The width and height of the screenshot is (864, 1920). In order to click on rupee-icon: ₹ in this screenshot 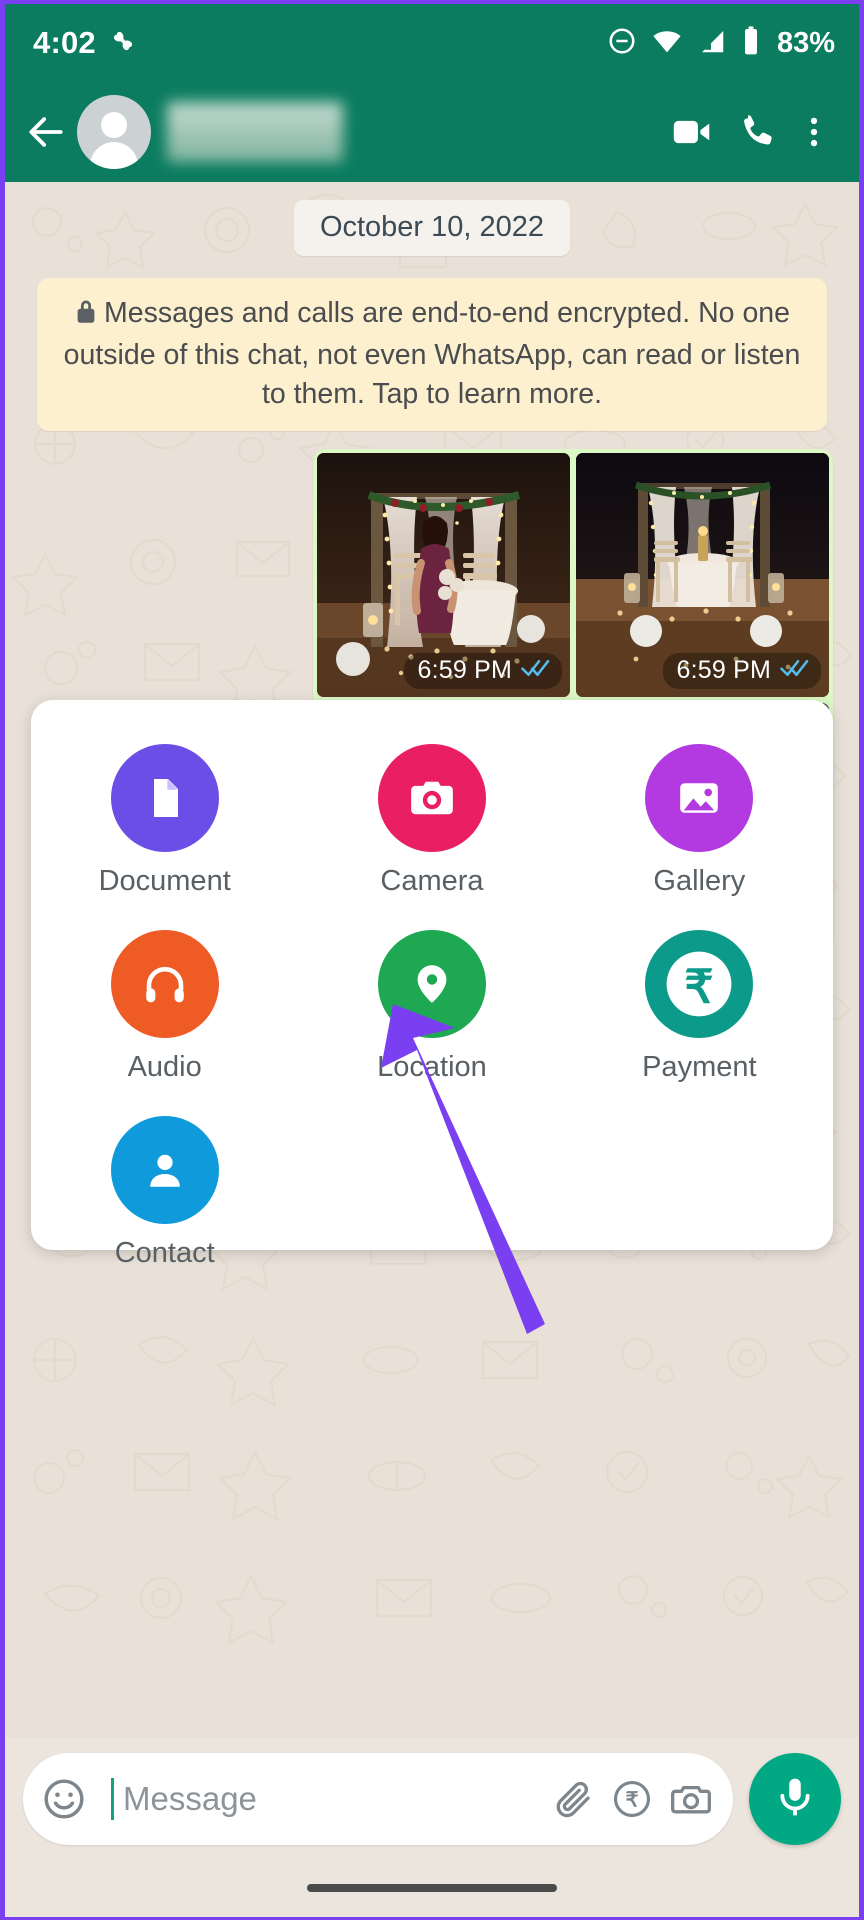, I will do `click(699, 984)`.